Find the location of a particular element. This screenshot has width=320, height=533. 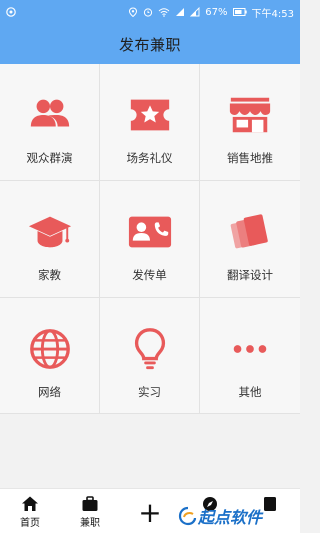

lightbulb-icon is located at coordinates (149, 349).